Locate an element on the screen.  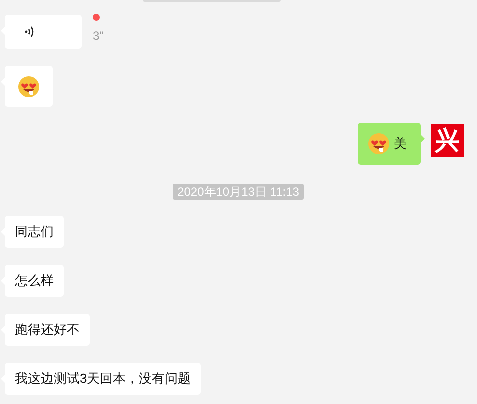
timestamp: 2020年10月13日 11:13 is located at coordinates (238, 192).